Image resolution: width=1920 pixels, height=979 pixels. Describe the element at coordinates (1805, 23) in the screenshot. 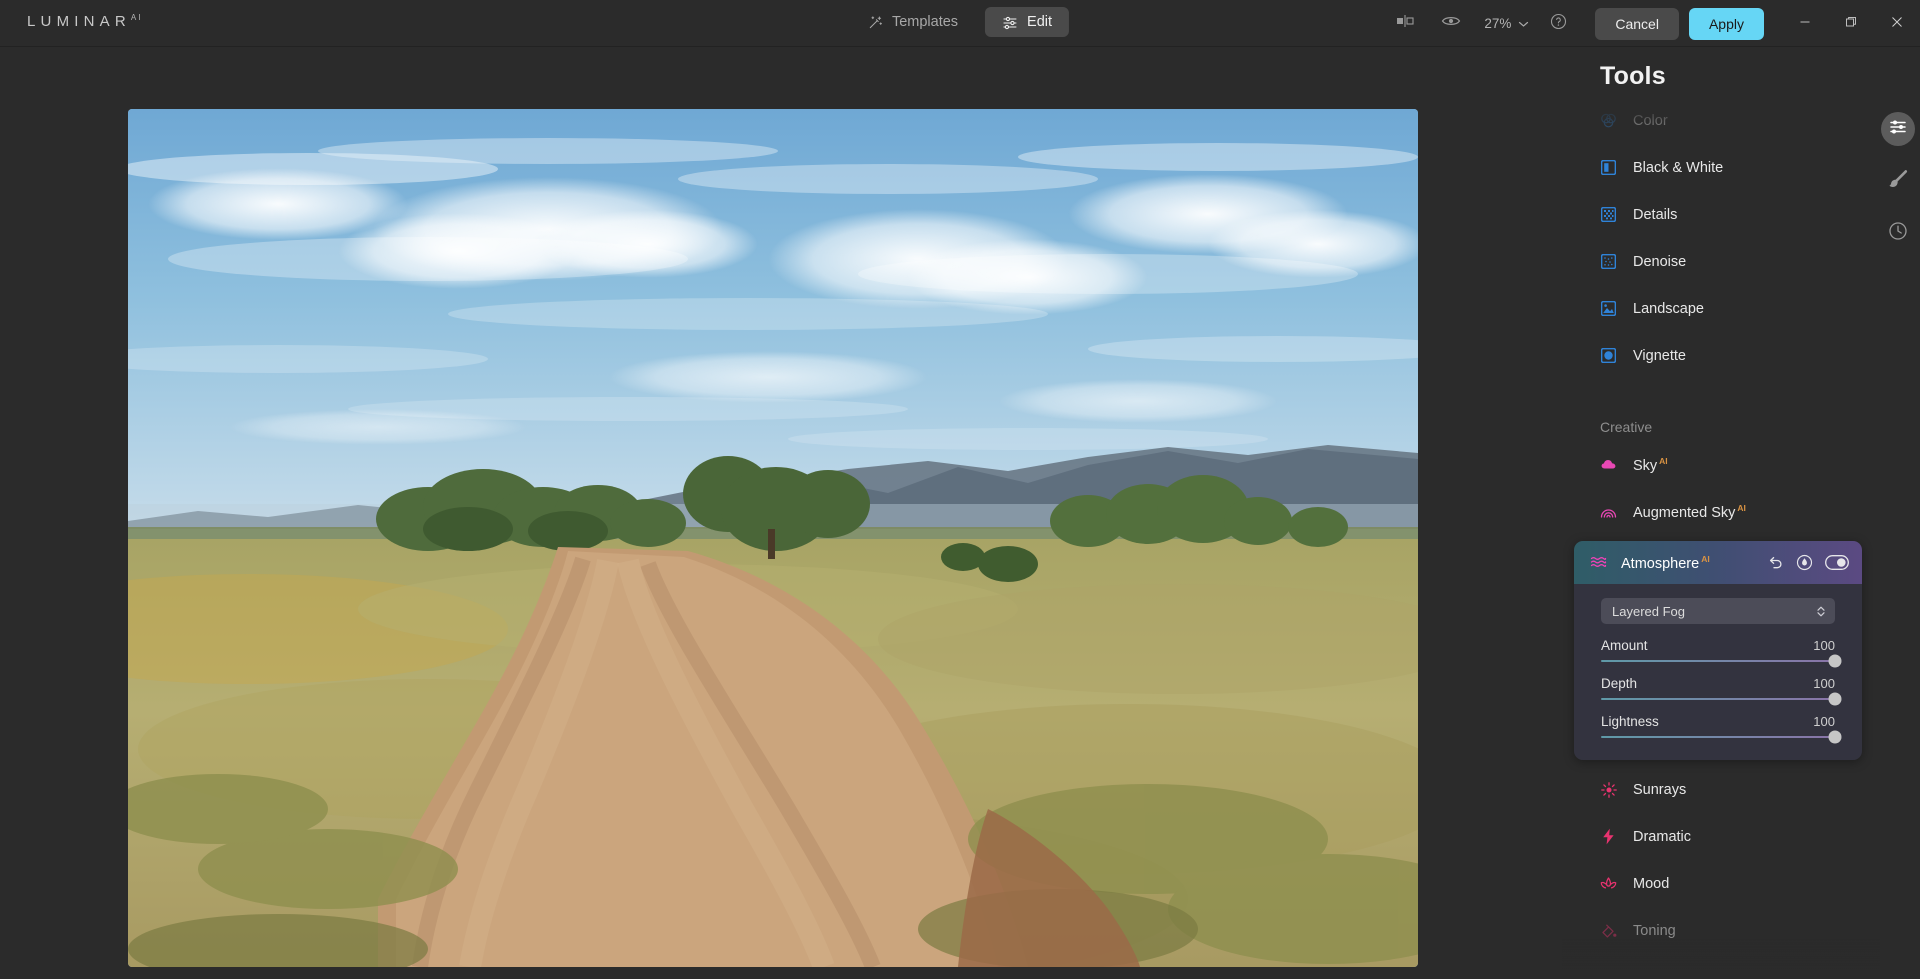

I see `minimize-button` at that location.